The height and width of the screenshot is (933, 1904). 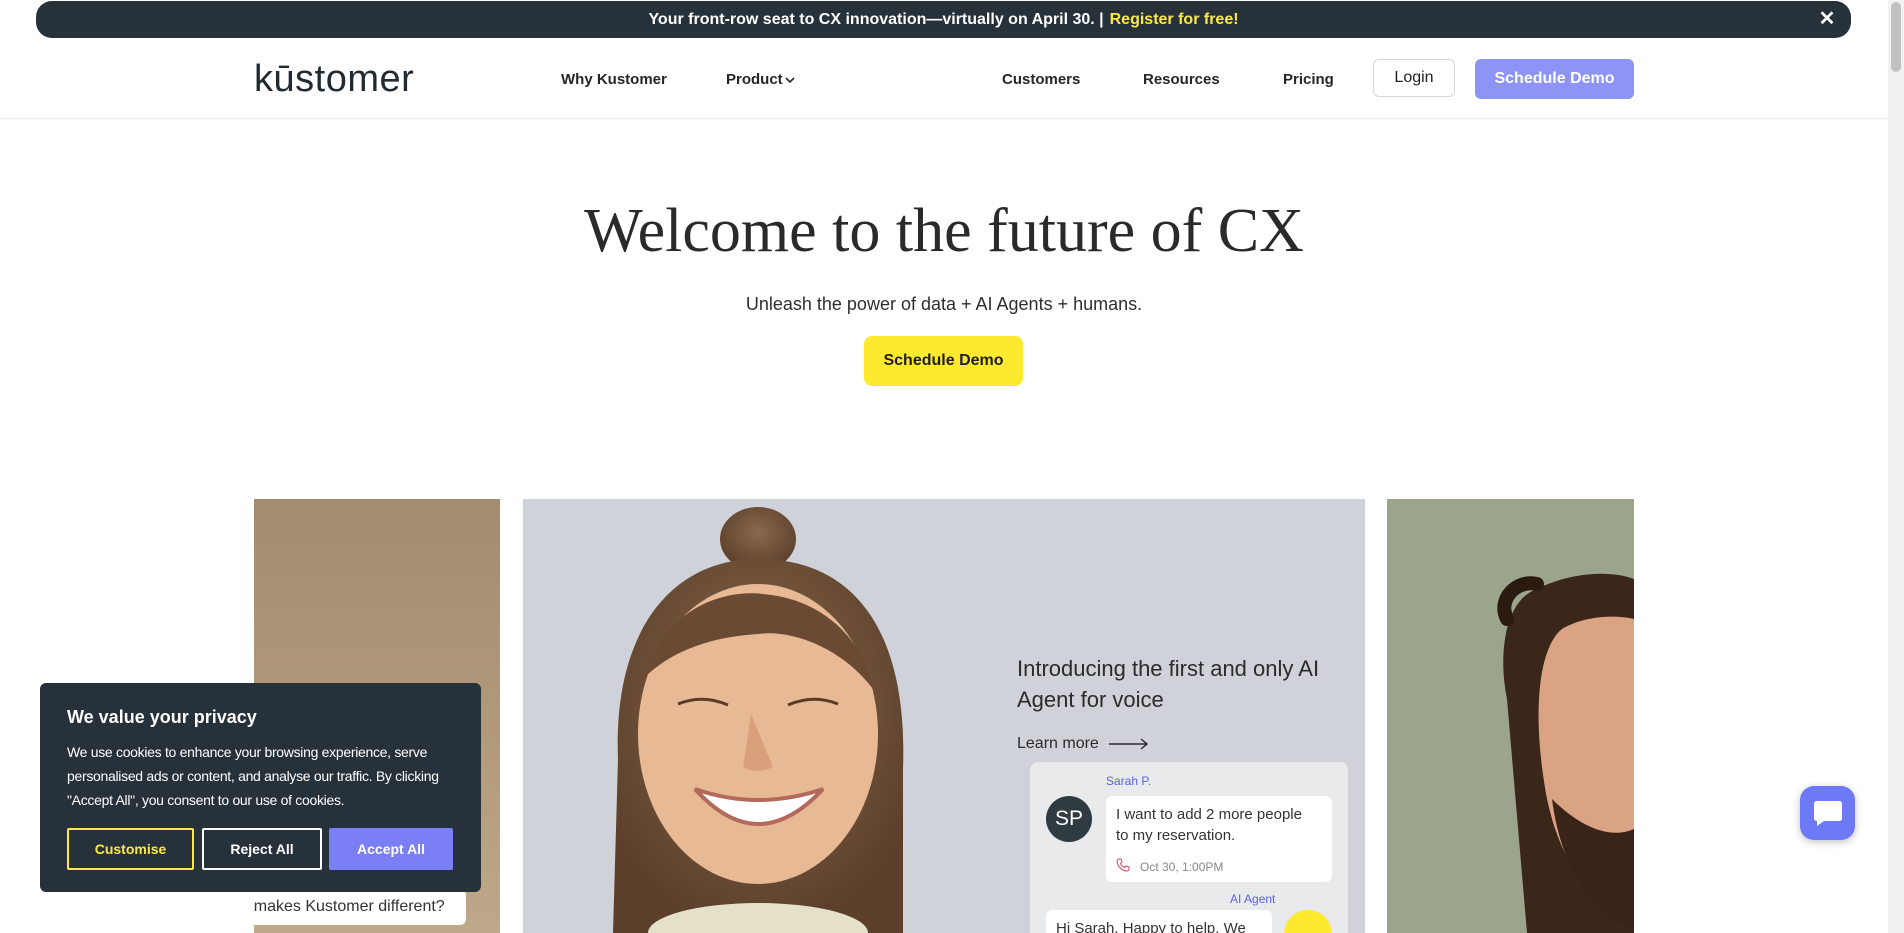 What do you see at coordinates (944, 231) in the screenshot?
I see `hero-title: Welcome to the future of CX` at bounding box center [944, 231].